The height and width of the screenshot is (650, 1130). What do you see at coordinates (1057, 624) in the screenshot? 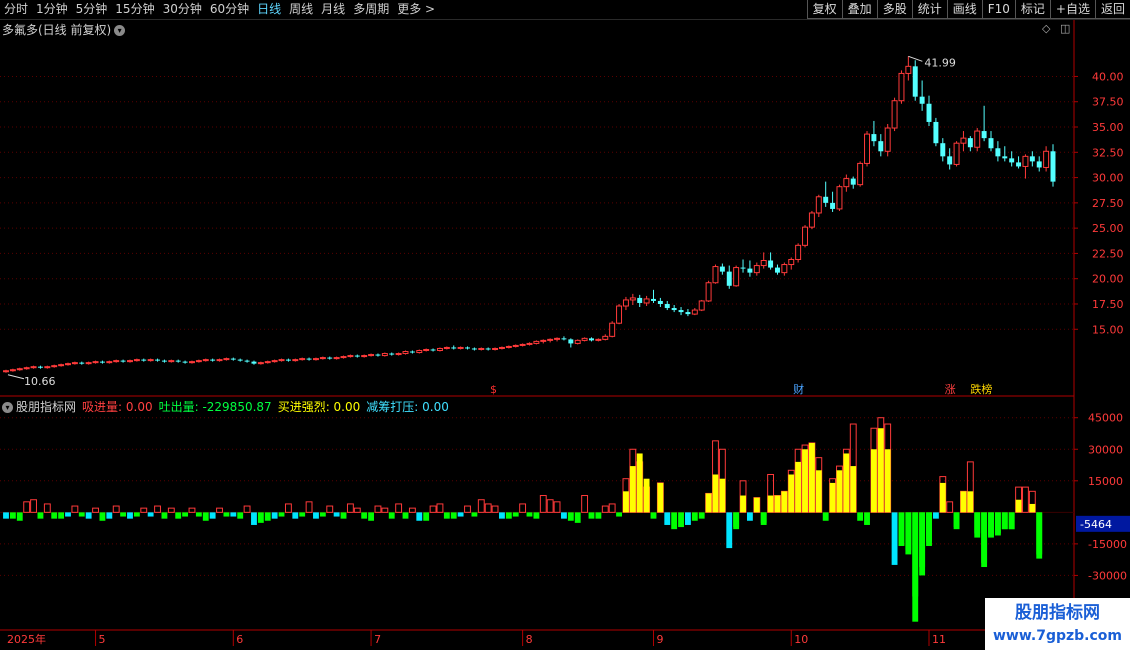
I see `watermark-logo: 股朋指标网 www.7gpzb.com` at bounding box center [1057, 624].